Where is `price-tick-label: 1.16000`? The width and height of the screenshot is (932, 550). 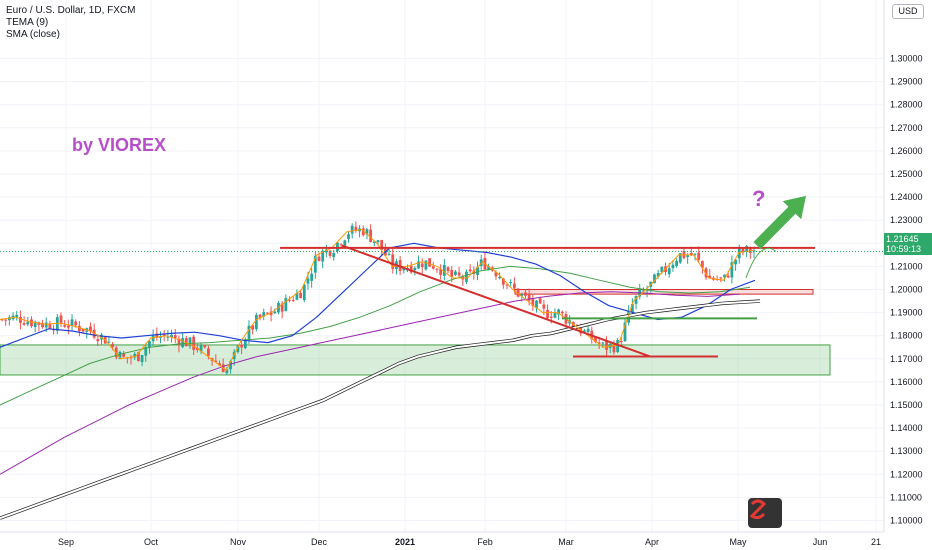 price-tick-label: 1.16000 is located at coordinates (906, 382).